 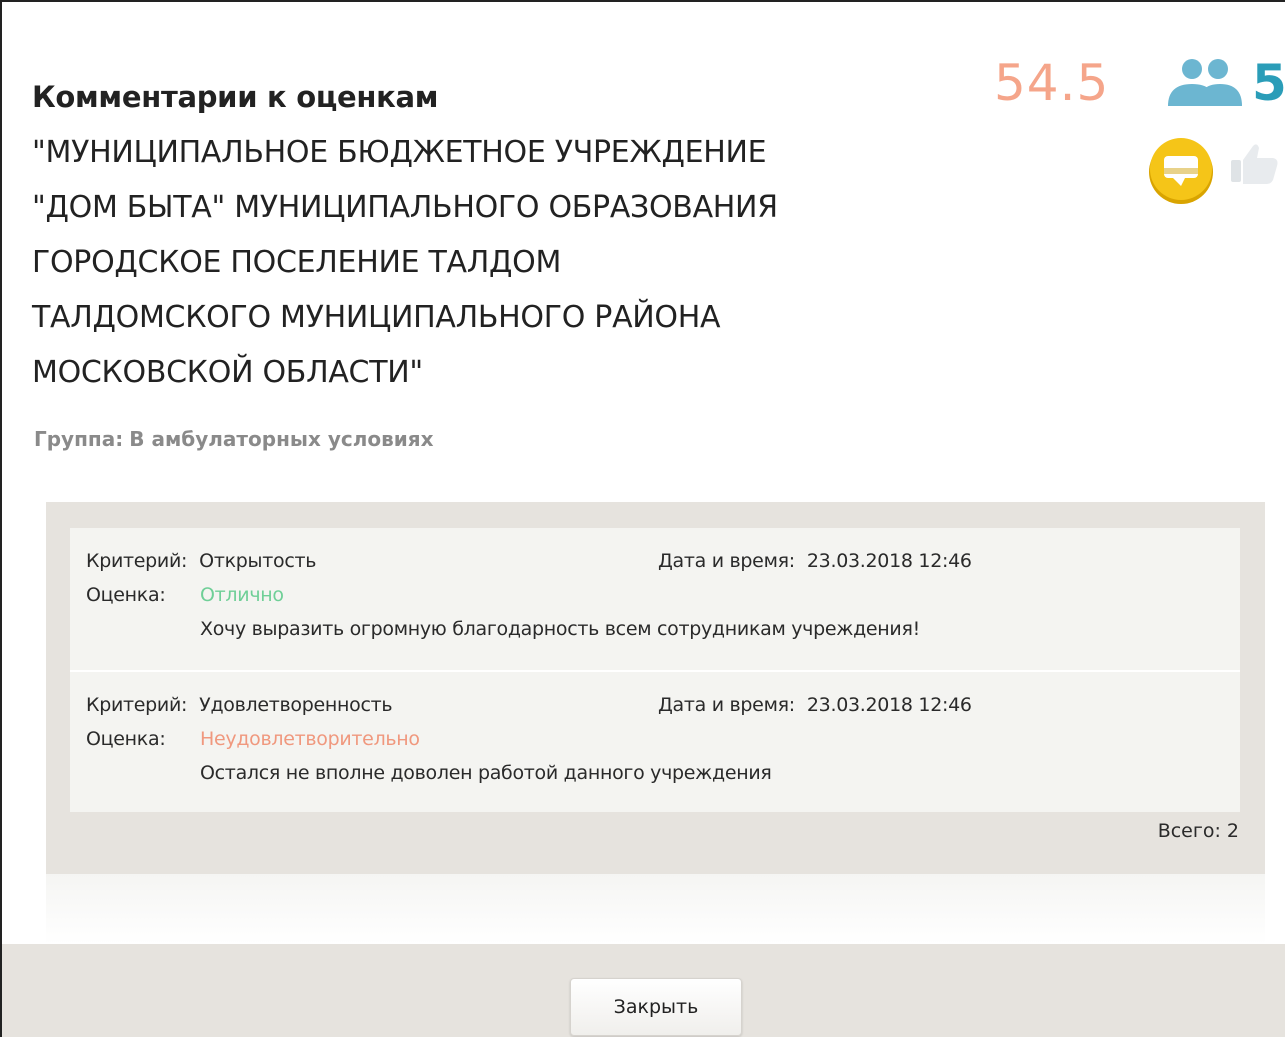 I want to click on title-heading: Комментарии к оценкам, so click(x=235, y=97).